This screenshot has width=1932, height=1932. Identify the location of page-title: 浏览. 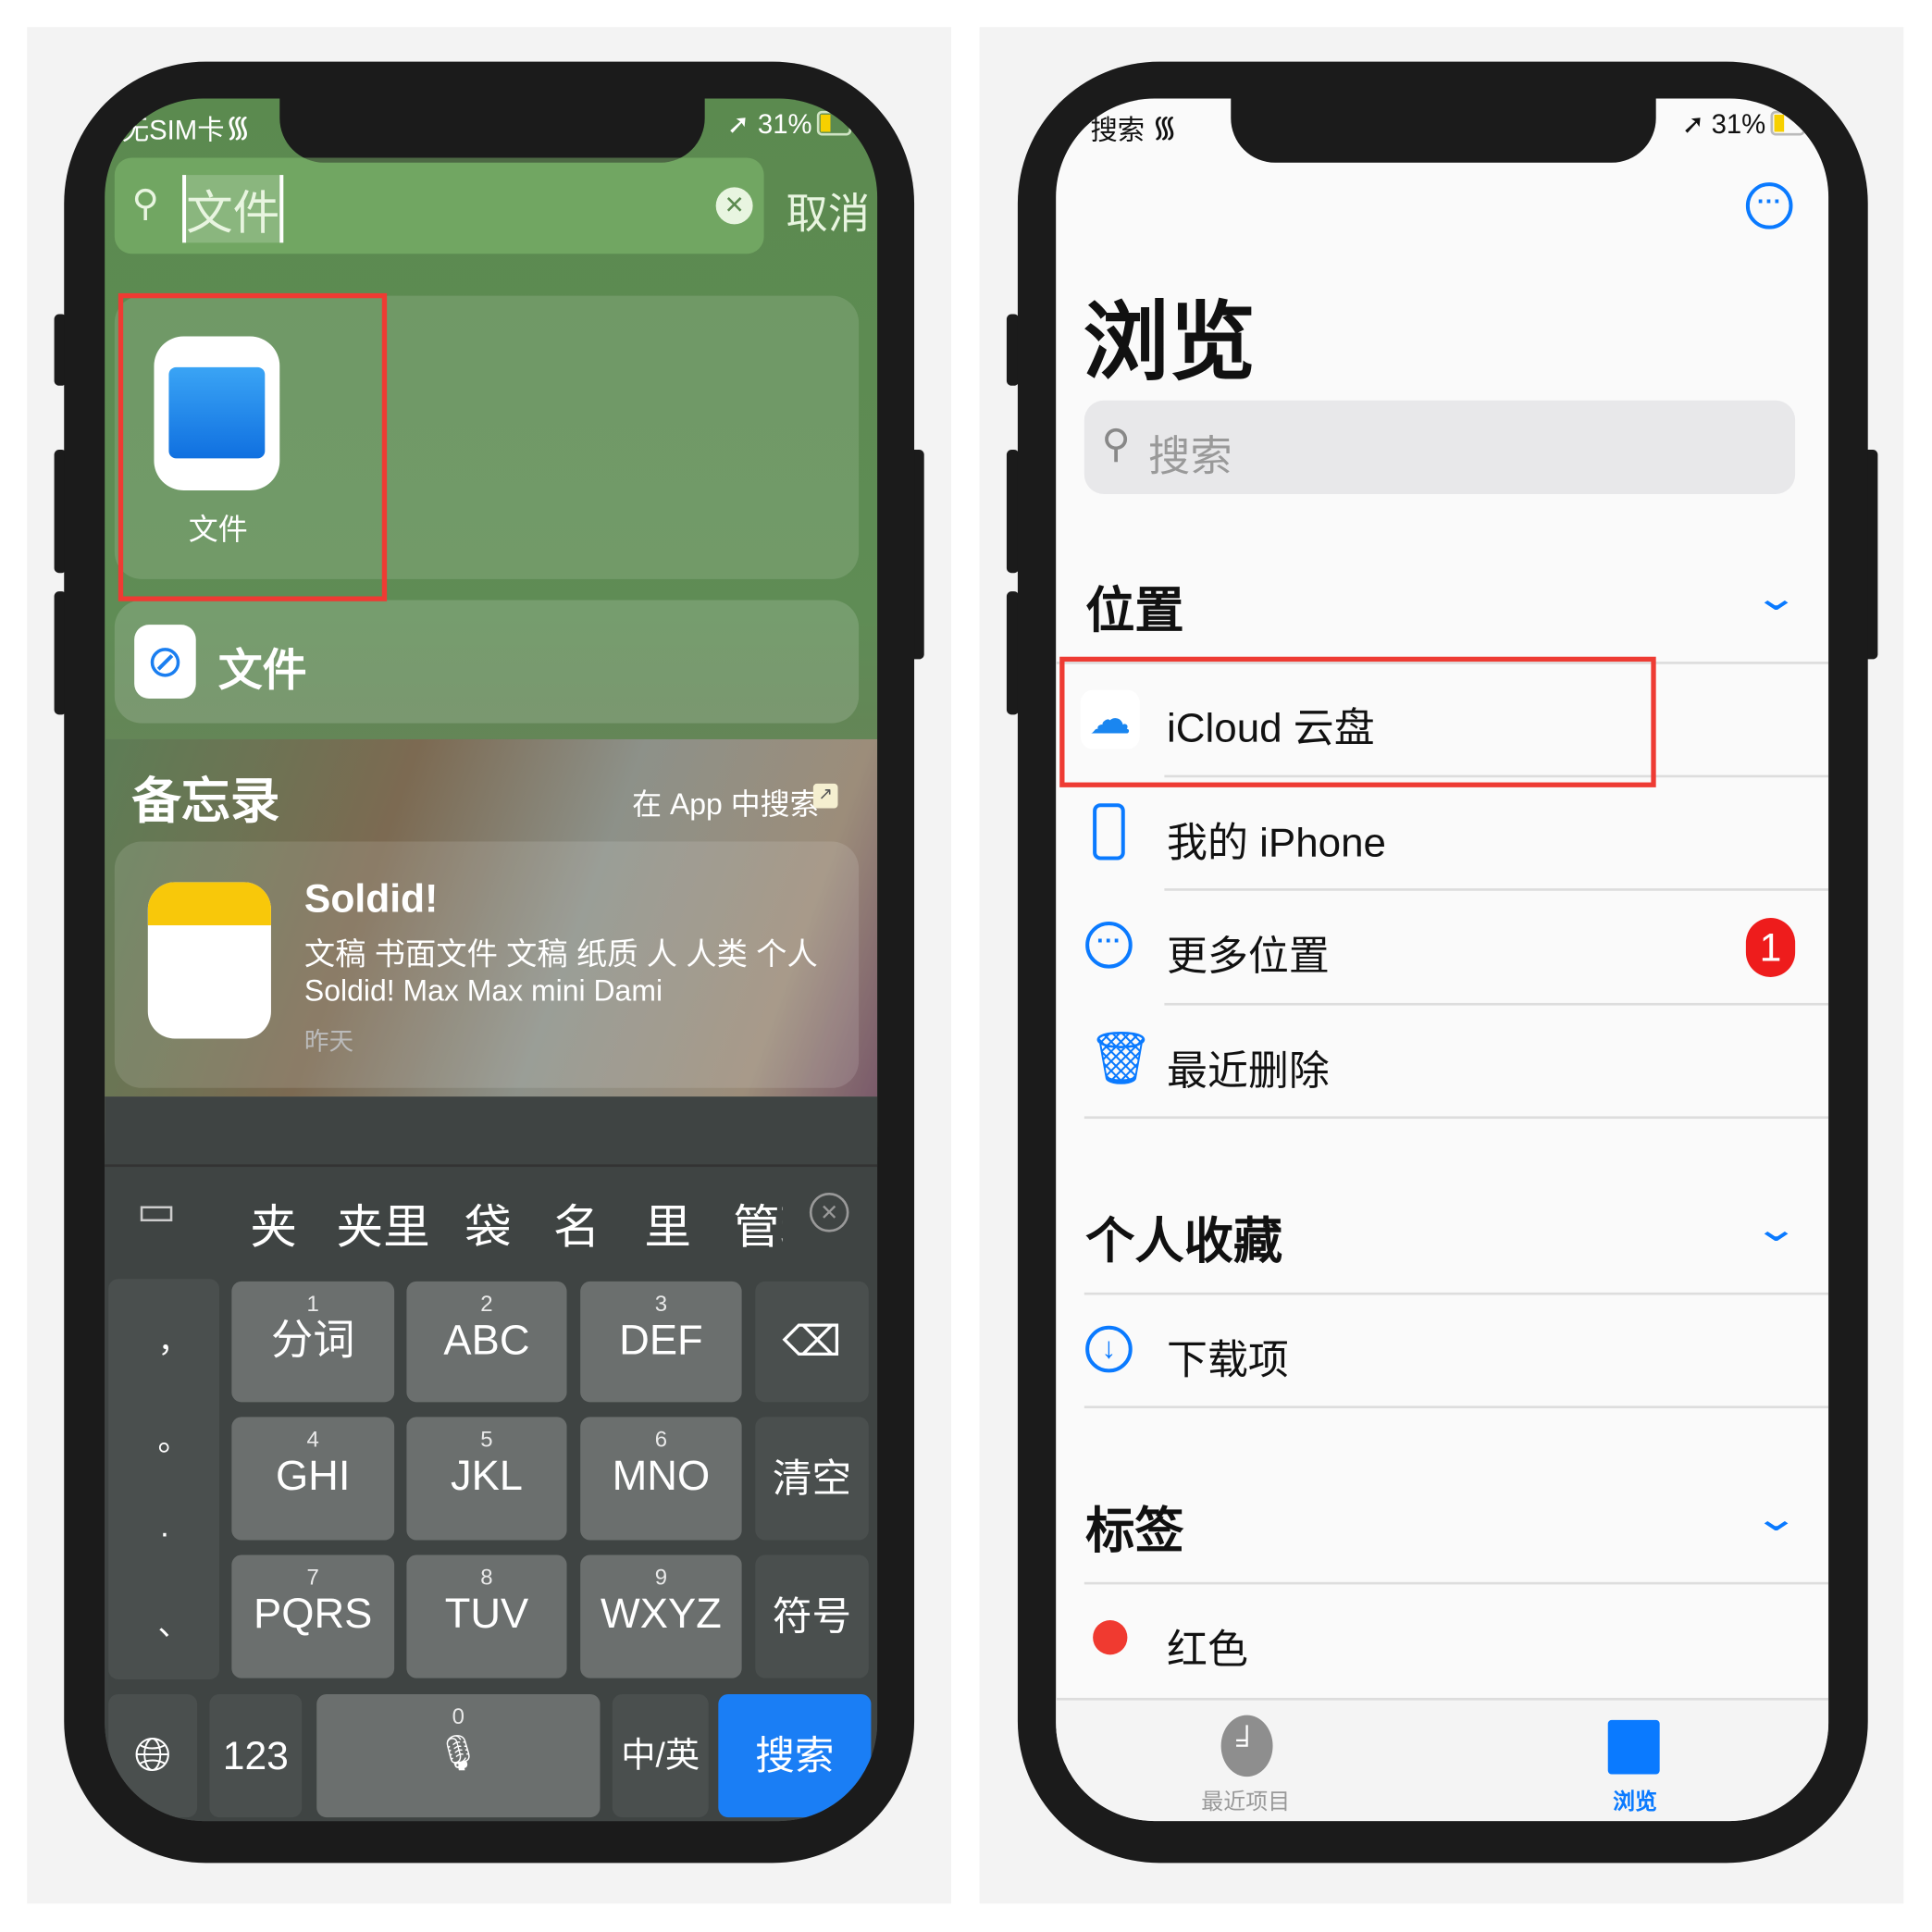
(1169, 342).